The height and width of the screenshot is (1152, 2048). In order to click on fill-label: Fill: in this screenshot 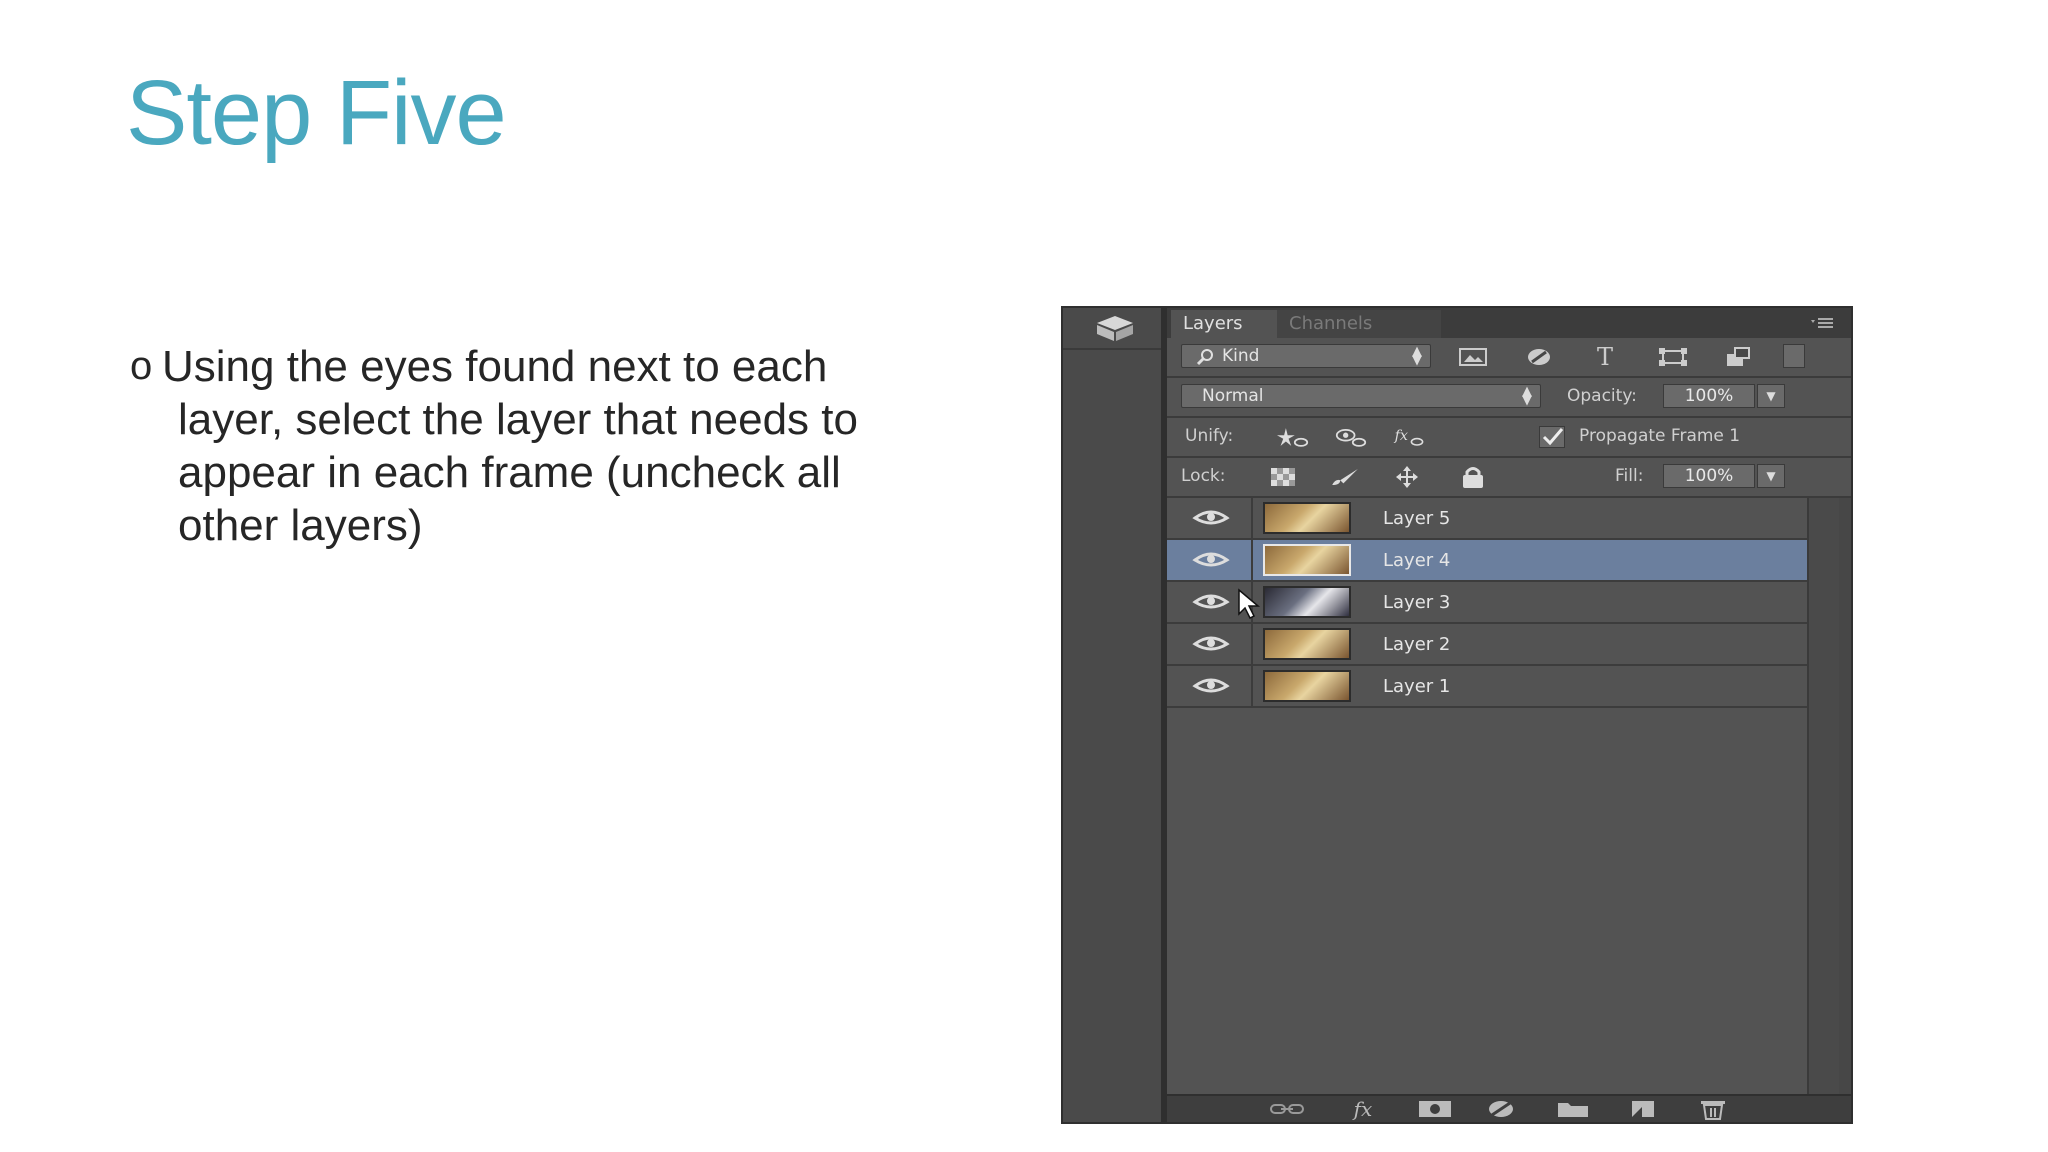, I will do `click(1629, 476)`.